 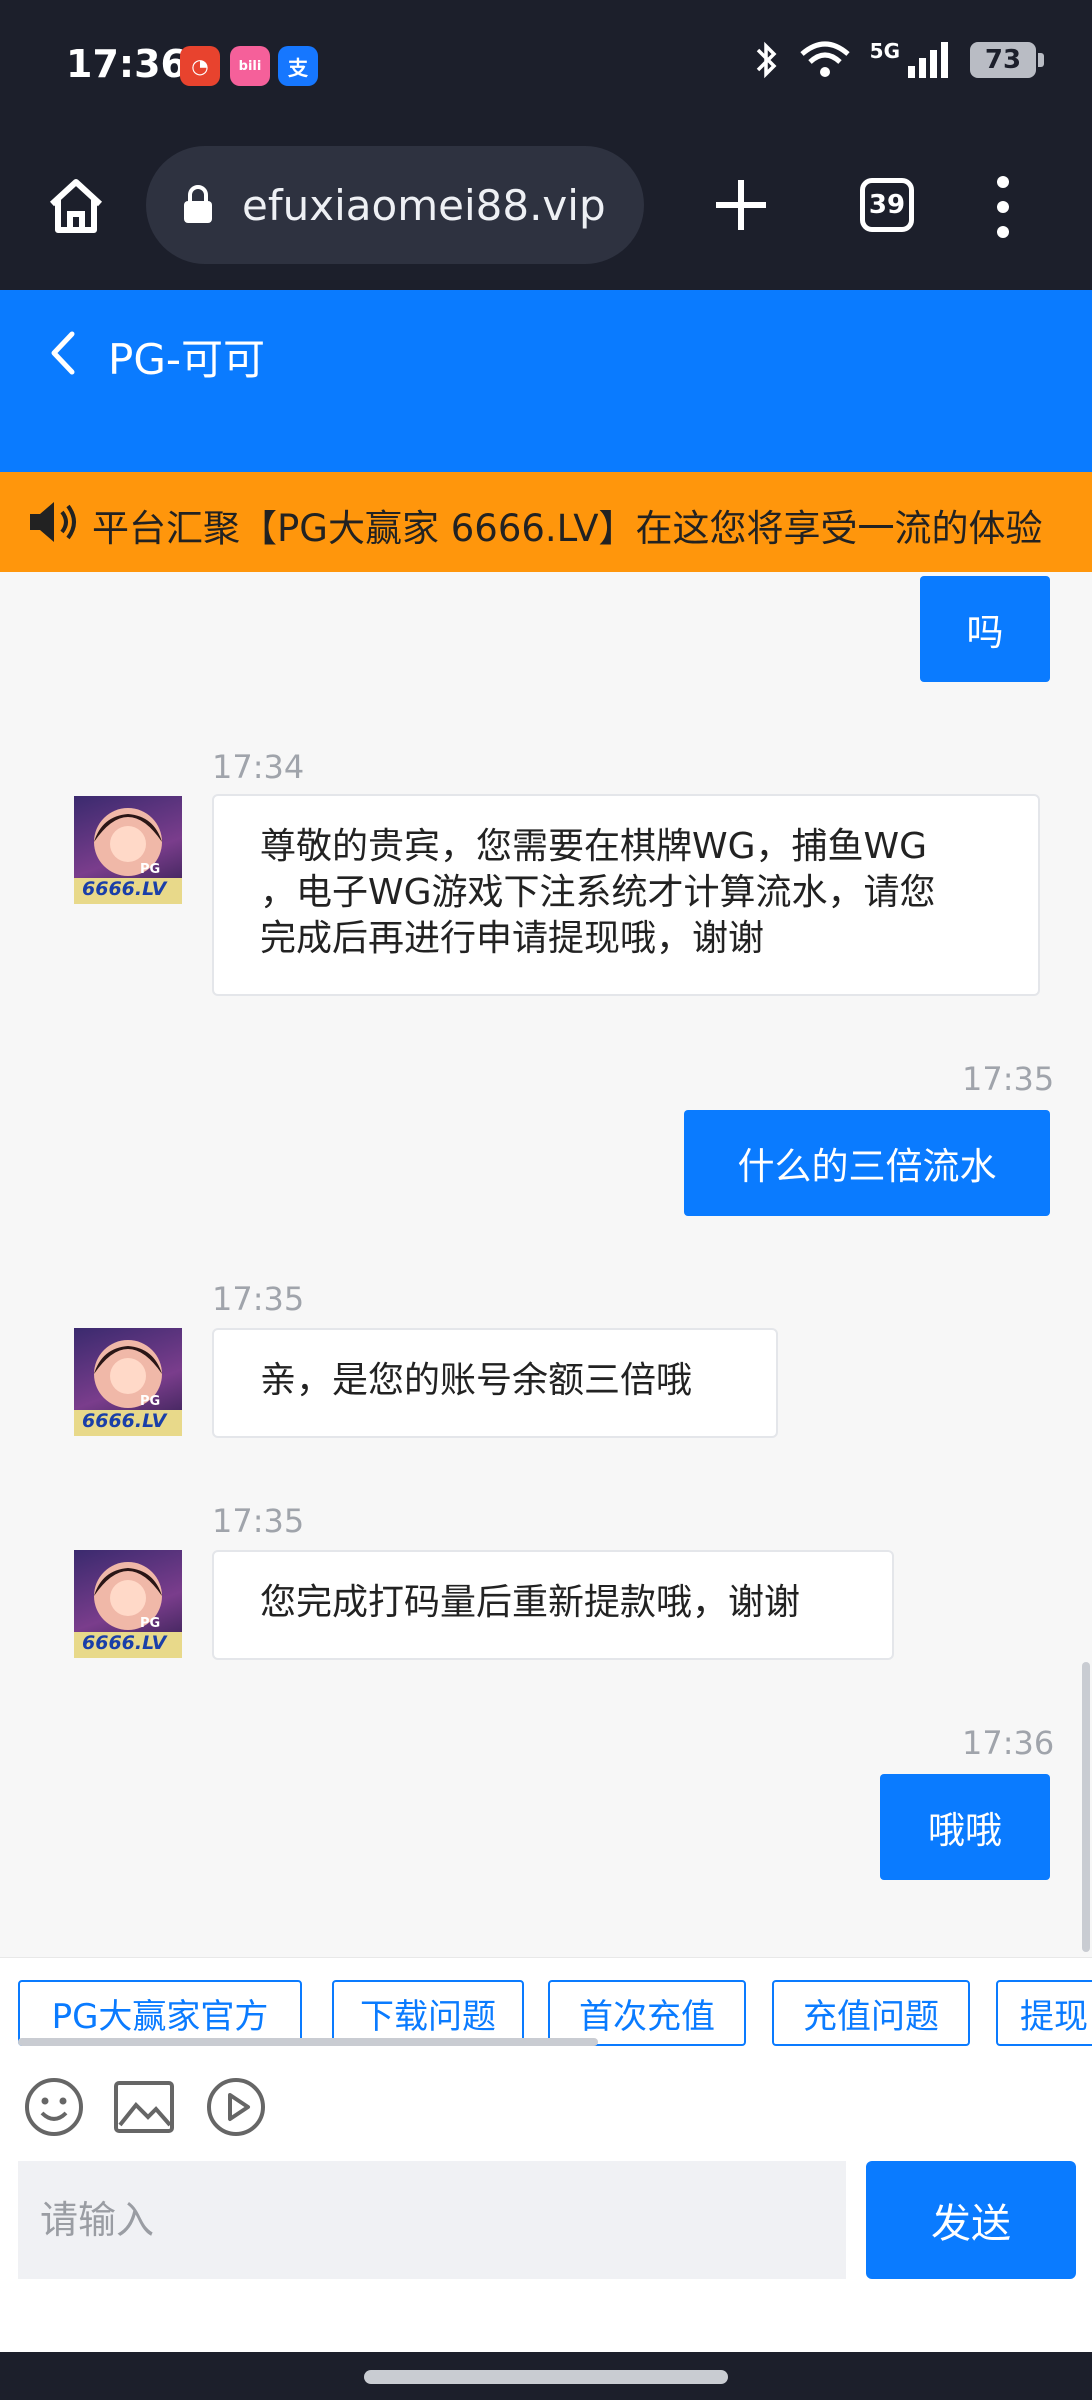 I want to click on message-time: 17:34, so click(x=258, y=767).